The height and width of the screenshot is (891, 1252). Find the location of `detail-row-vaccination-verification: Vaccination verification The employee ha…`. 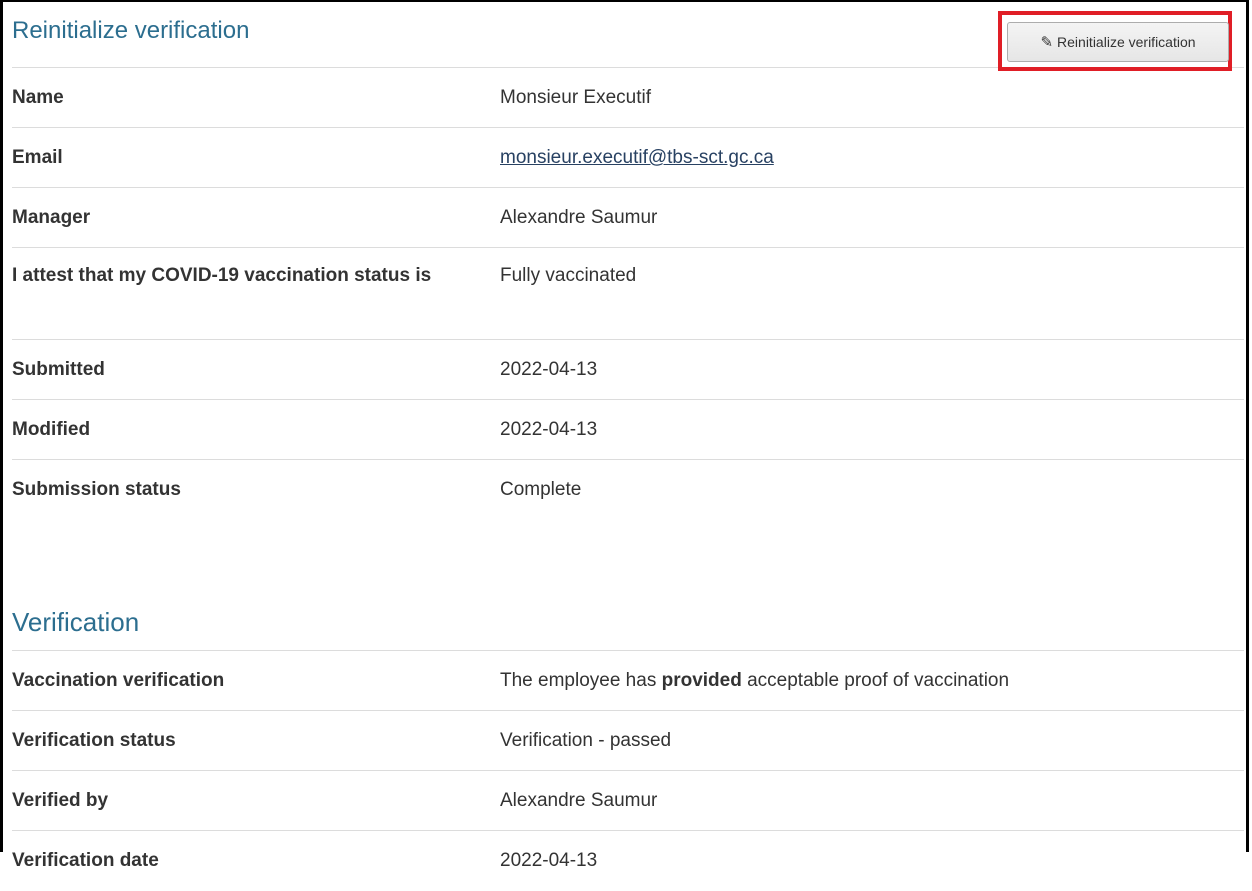

detail-row-vaccination-verification: Vaccination verification The employee ha… is located at coordinates (628, 681).